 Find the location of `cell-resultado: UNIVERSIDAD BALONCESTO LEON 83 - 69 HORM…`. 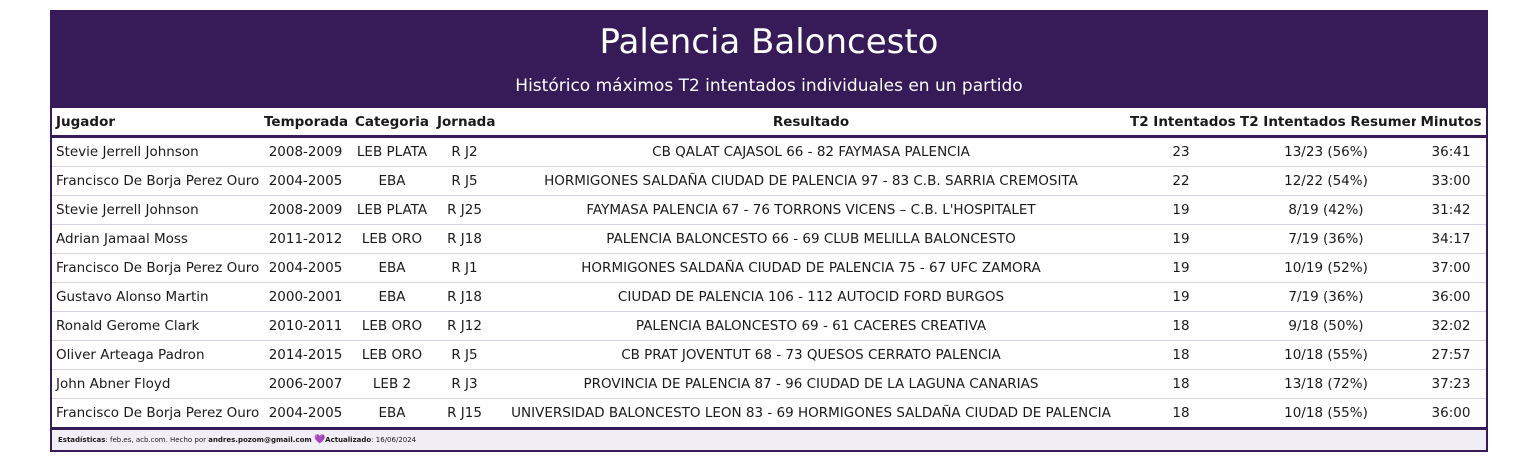

cell-resultado: UNIVERSIDAD BALONCESTO LEON 83 - 69 HORM… is located at coordinates (811, 414).